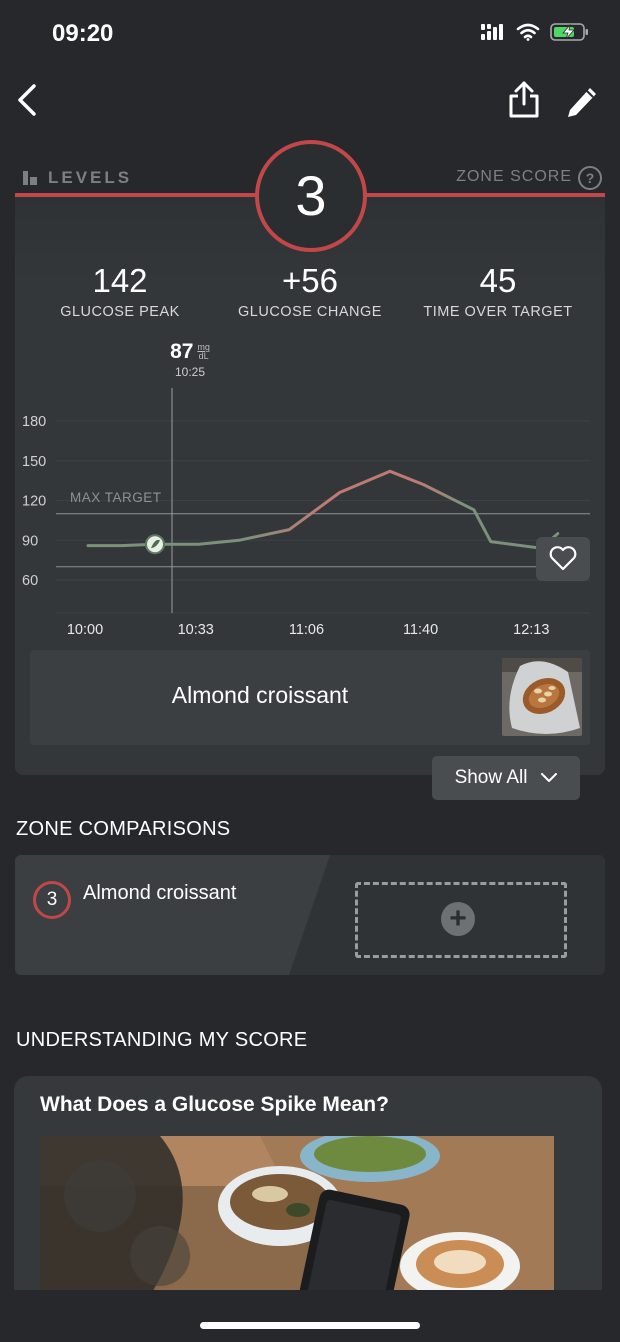 The width and height of the screenshot is (620, 1342). Describe the element at coordinates (531, 630) in the screenshot. I see `x-tick-label: 12:13` at that location.